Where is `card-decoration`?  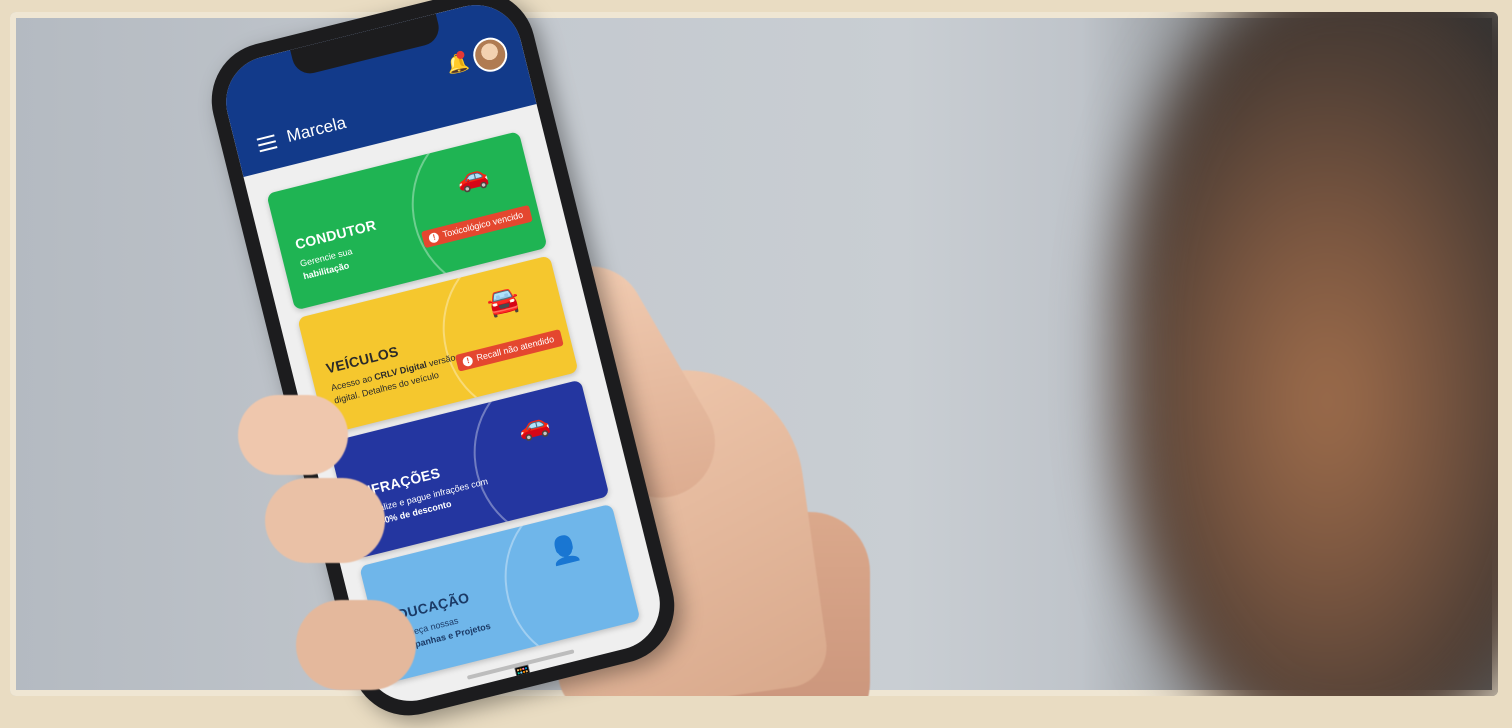
card-decoration is located at coordinates (563, 593).